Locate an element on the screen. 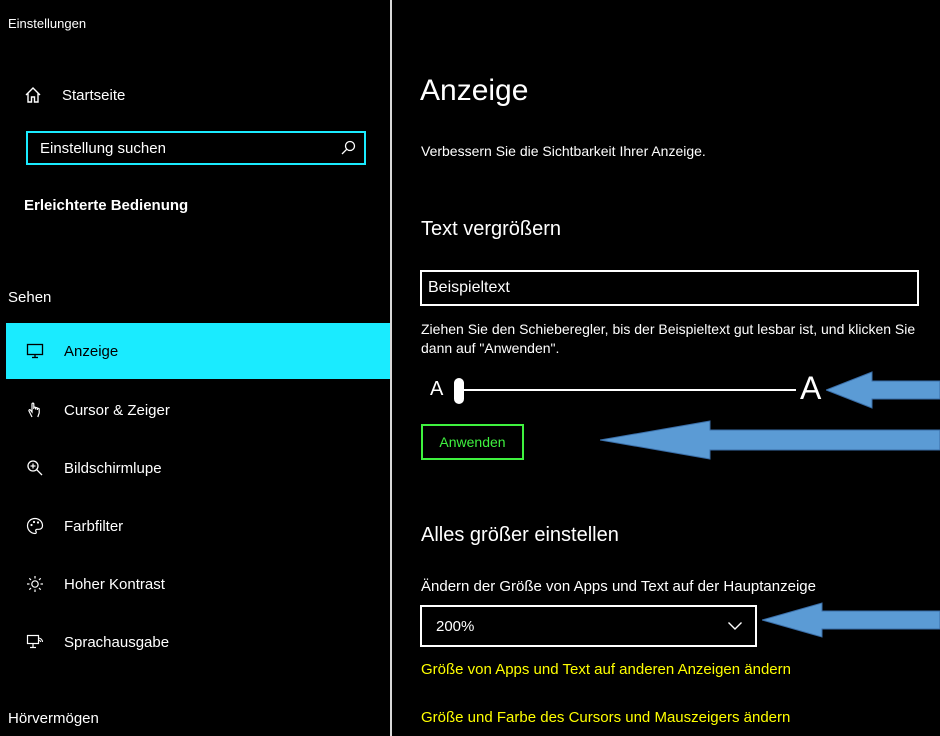 Image resolution: width=940 pixels, height=736 pixels. pane-divider is located at coordinates (391, 368).